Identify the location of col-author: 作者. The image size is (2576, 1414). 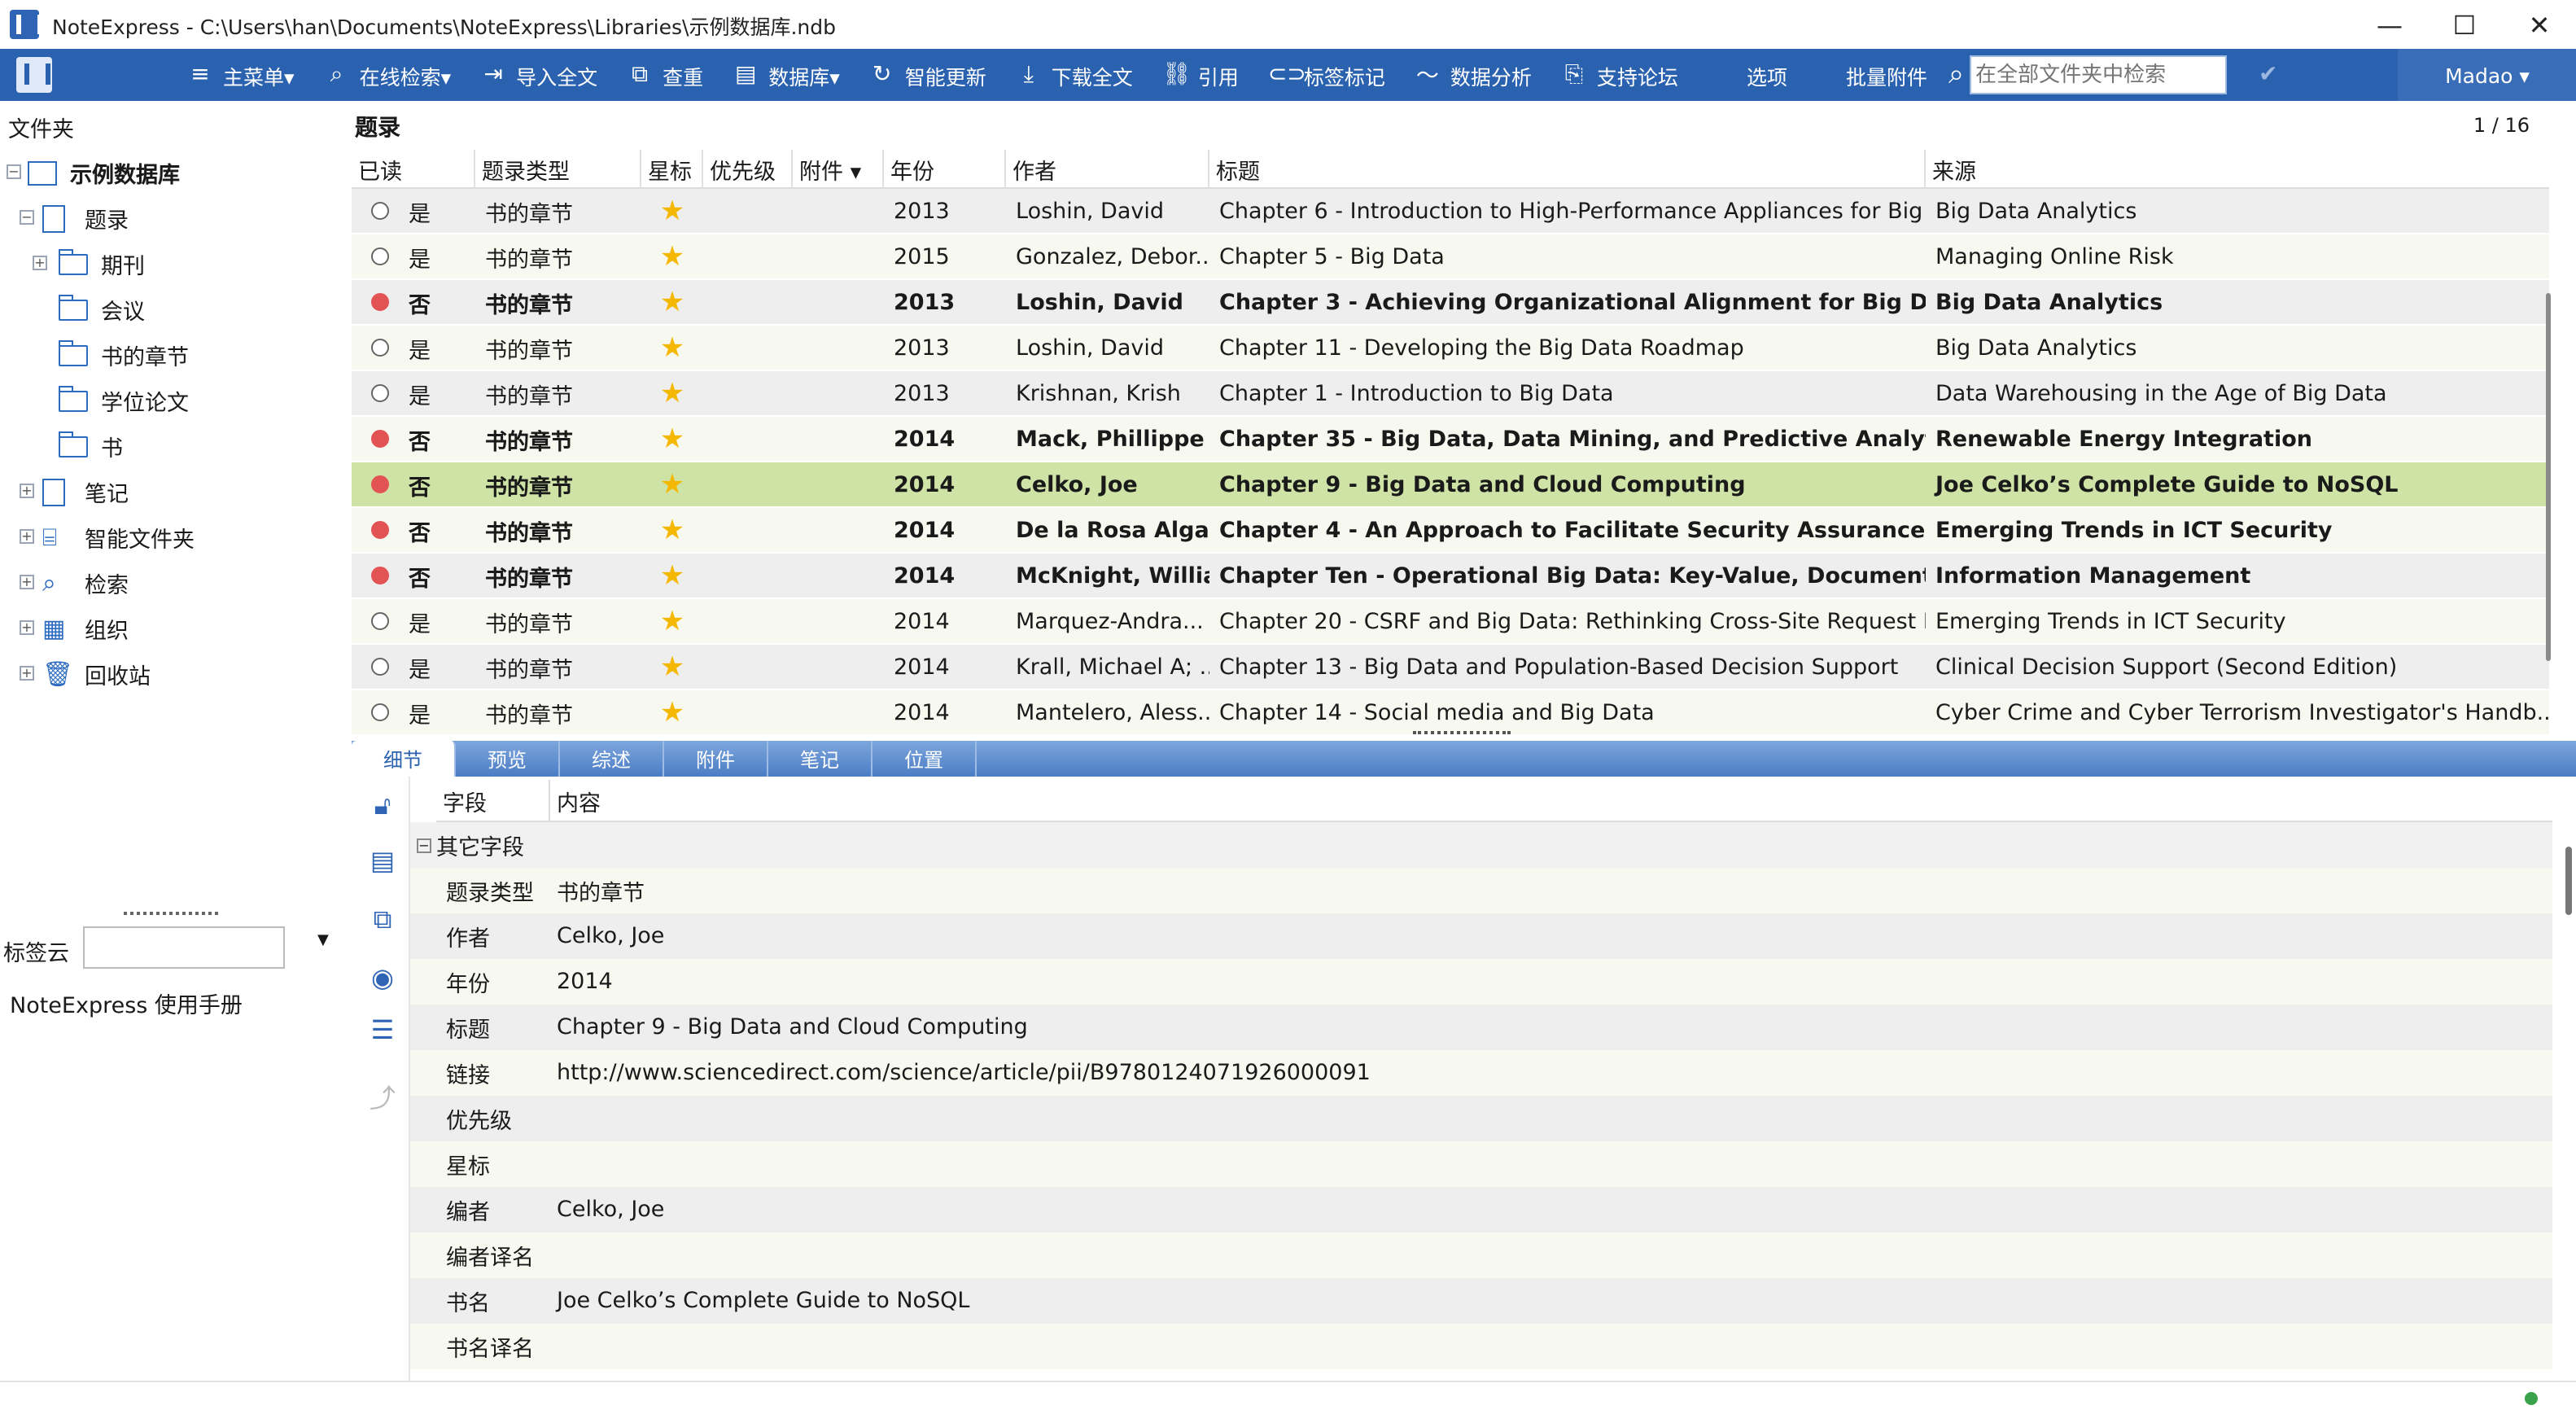
(1107, 168).